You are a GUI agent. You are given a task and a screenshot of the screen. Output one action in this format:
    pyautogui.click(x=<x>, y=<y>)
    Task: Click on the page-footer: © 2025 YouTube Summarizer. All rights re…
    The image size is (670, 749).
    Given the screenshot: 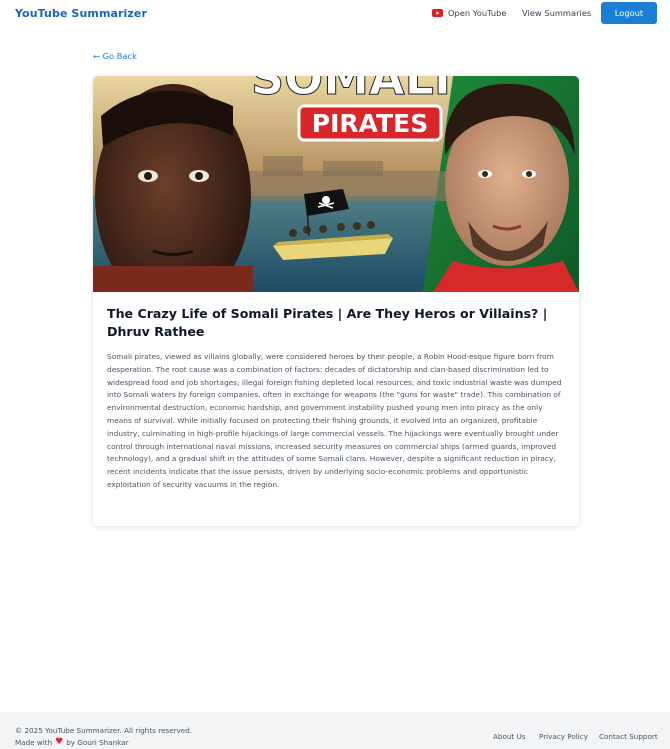 What is the action you would take?
    pyautogui.click(x=335, y=730)
    